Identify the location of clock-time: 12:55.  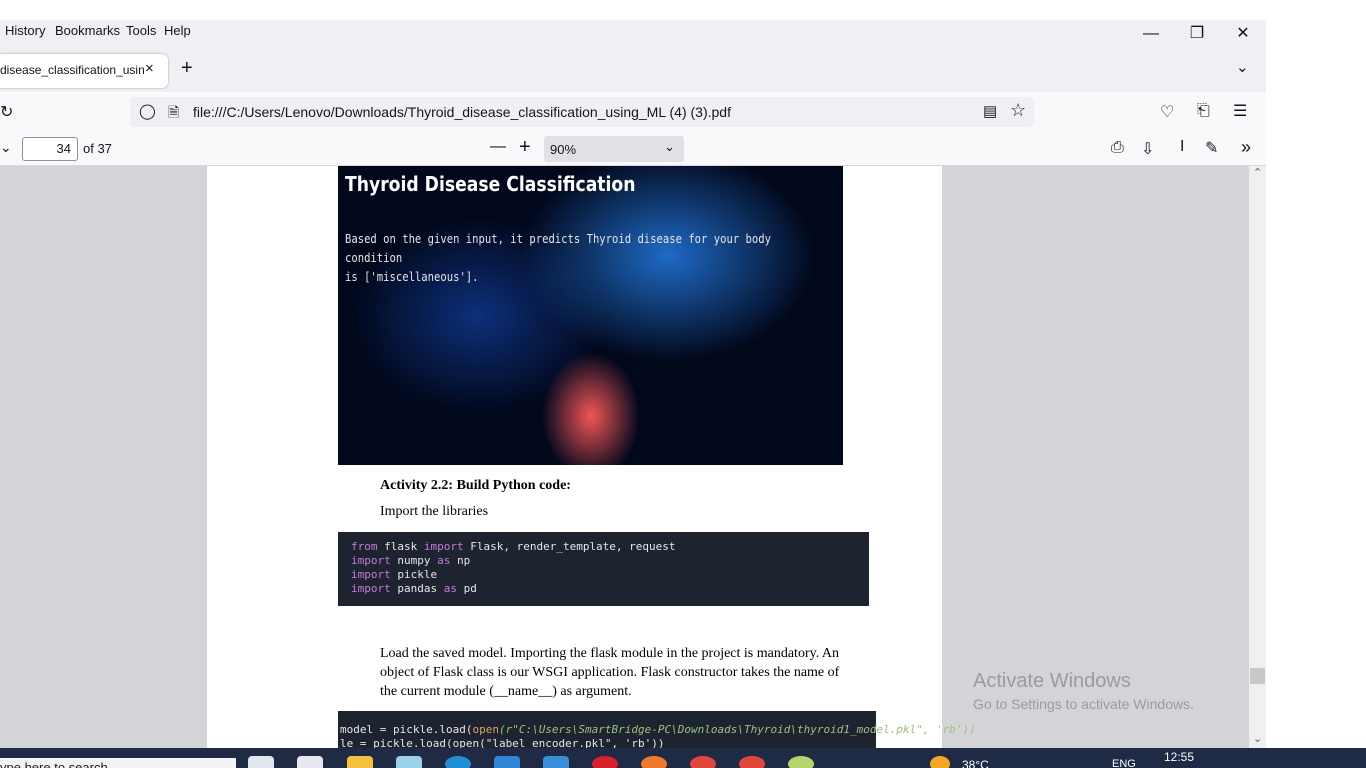
(1179, 757).